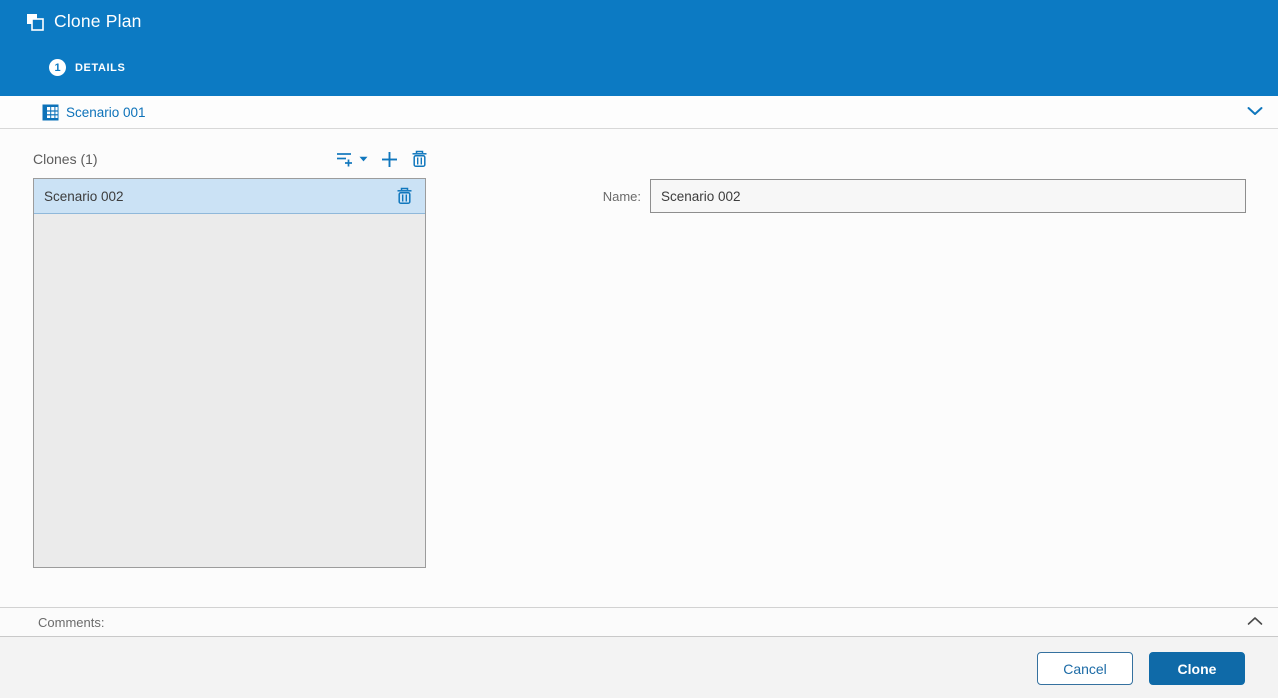 This screenshot has height=698, width=1278. What do you see at coordinates (639, 48) in the screenshot?
I see `dialog-header: Clone Plan 1 DETAILS` at bounding box center [639, 48].